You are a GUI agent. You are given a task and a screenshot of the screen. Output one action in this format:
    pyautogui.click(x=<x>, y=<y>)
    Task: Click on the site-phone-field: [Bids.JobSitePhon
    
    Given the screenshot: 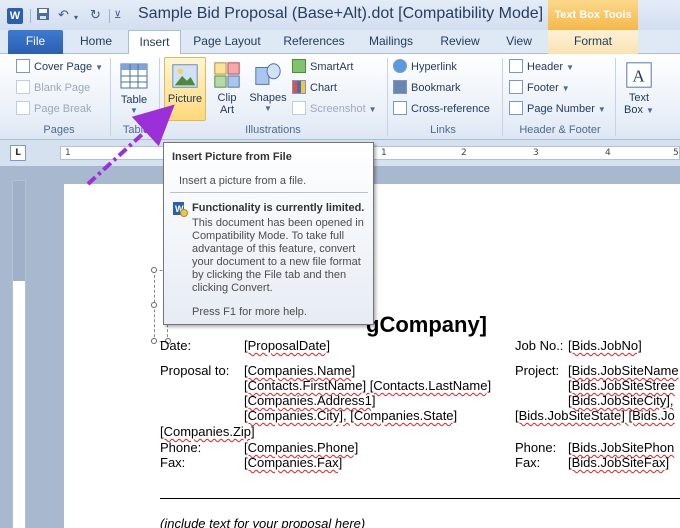 What is the action you would take?
    pyautogui.click(x=621, y=447)
    